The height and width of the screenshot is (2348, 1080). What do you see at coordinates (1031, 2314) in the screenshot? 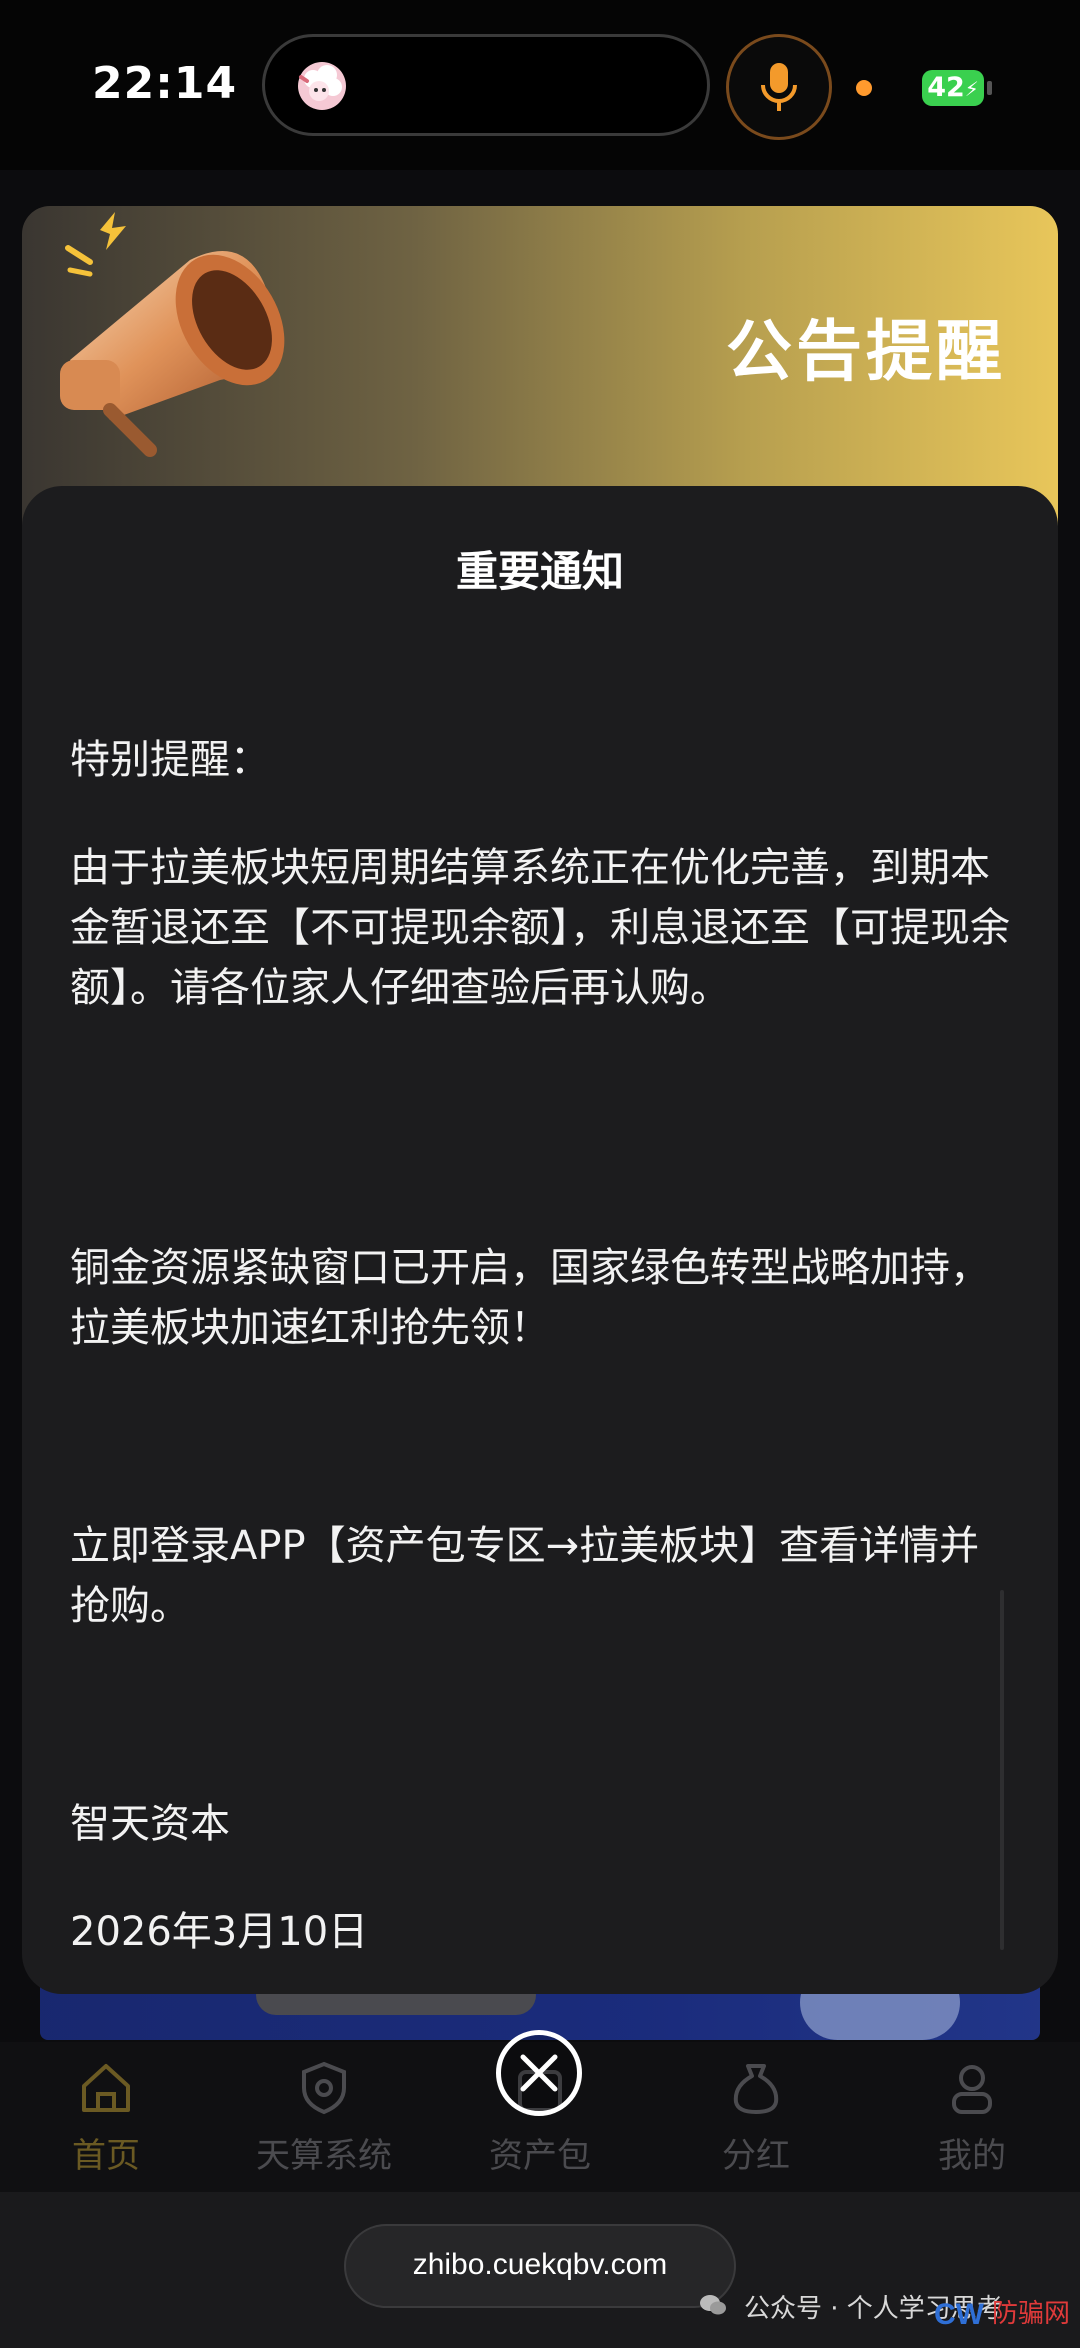
I see `svg-text: 防骗网` at bounding box center [1031, 2314].